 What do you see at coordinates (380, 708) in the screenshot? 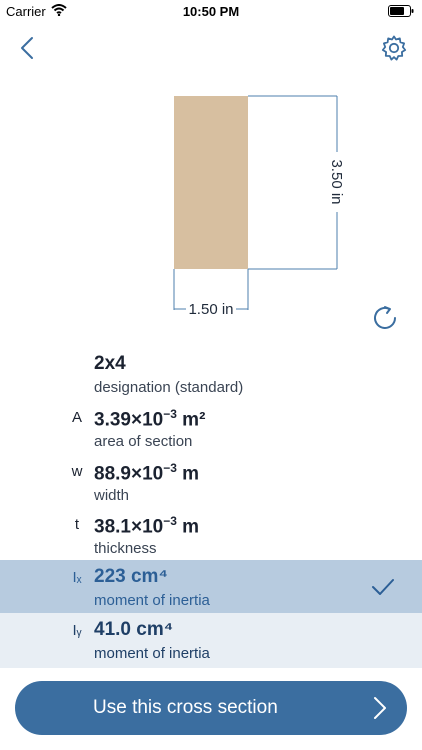
I see `chevron-right-icon` at bounding box center [380, 708].